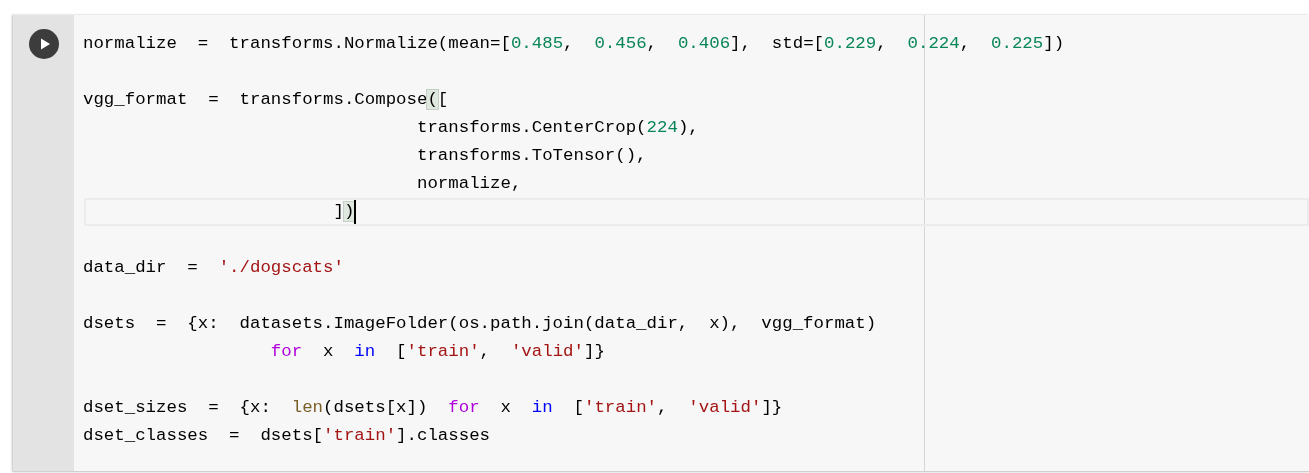  I want to click on code-line: normalize,, so click(468, 184).